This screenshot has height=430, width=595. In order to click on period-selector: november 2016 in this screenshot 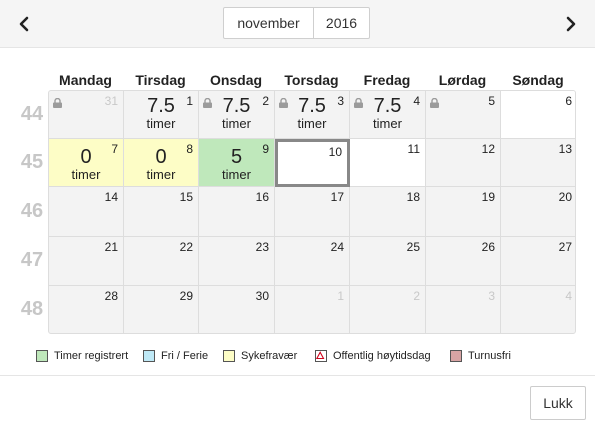, I will do `click(296, 23)`.